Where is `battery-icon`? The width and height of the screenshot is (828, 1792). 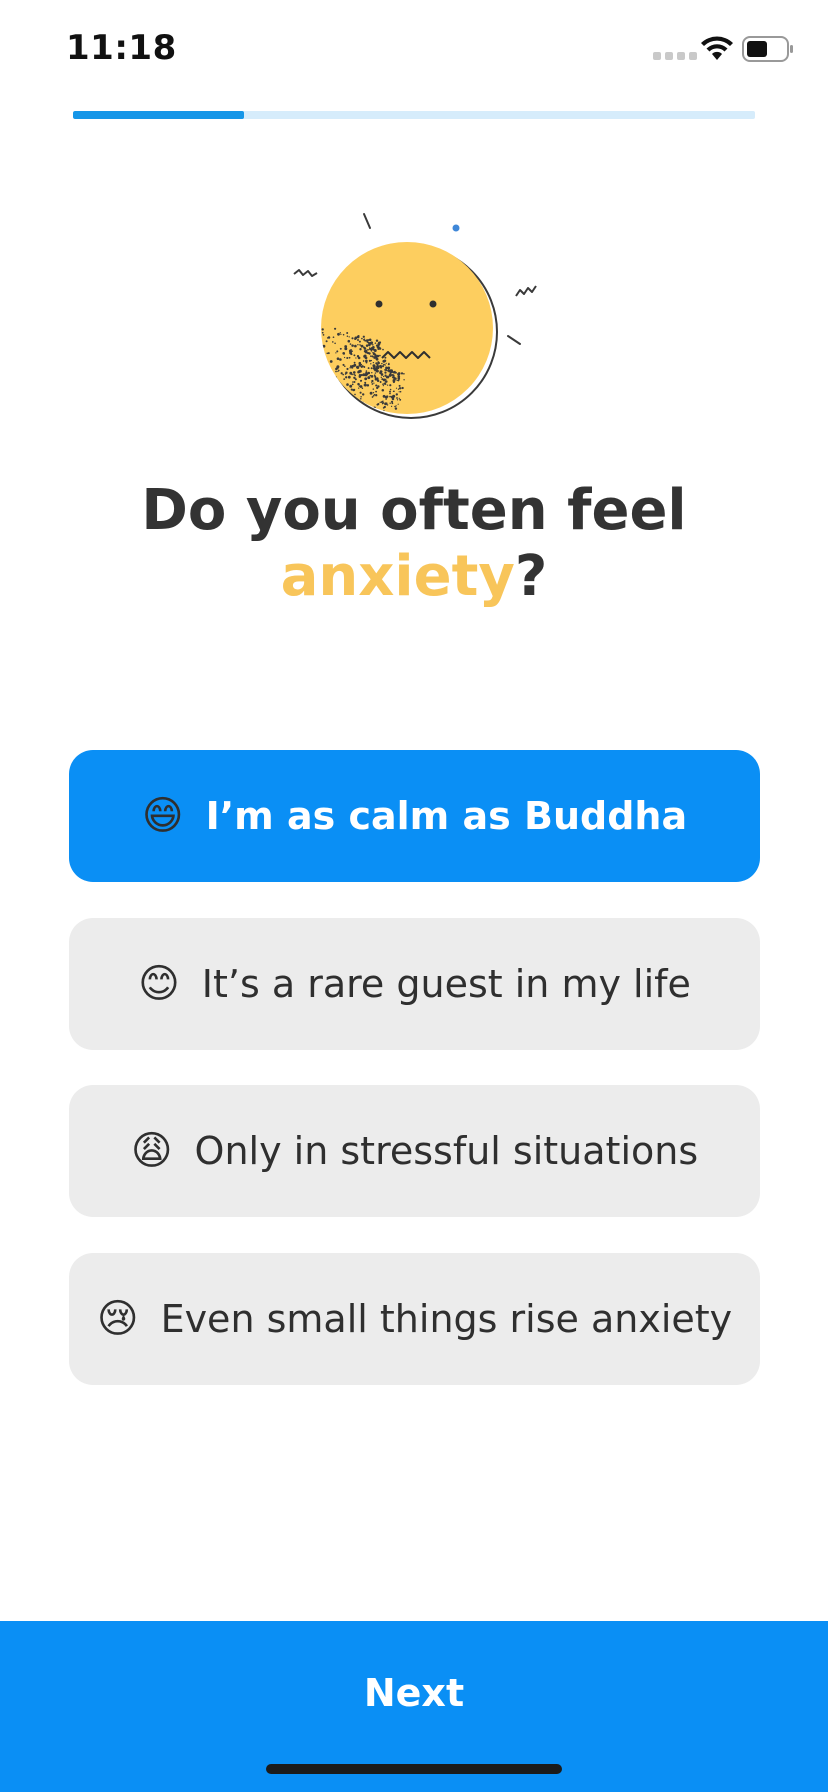 battery-icon is located at coordinates (767, 49).